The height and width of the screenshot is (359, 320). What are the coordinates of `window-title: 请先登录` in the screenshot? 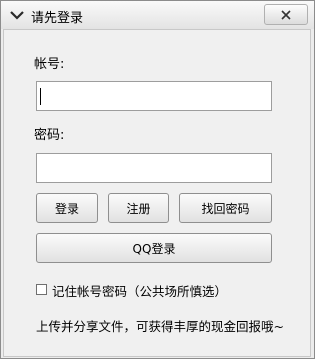 It's located at (57, 18).